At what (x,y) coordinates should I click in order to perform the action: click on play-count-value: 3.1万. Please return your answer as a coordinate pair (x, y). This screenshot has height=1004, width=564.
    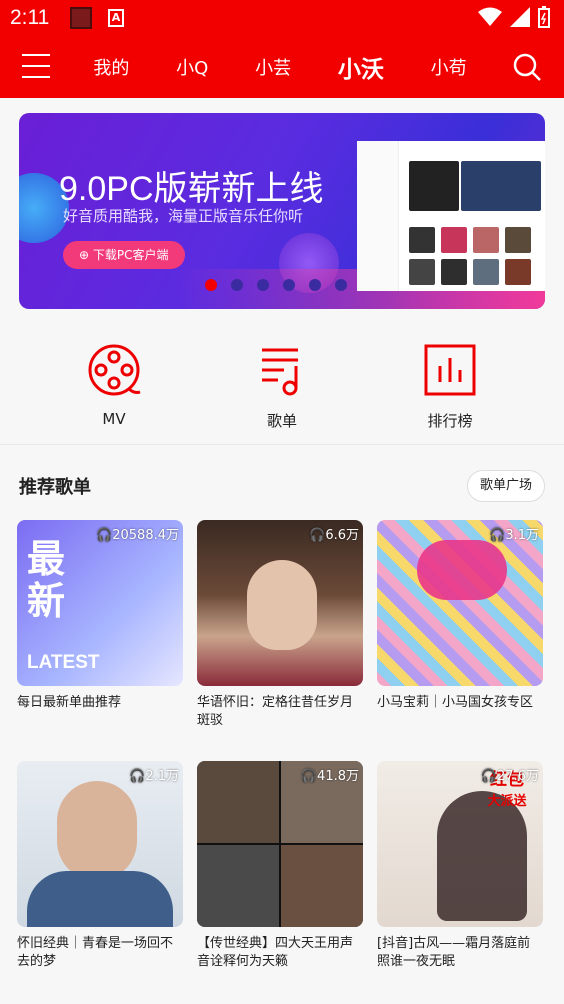
    Looking at the image, I should click on (522, 535).